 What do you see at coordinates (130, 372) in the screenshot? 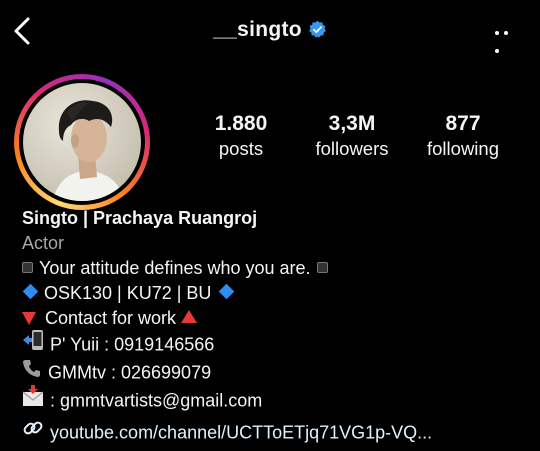
I see `bio-text: GMMtv : 026699079` at bounding box center [130, 372].